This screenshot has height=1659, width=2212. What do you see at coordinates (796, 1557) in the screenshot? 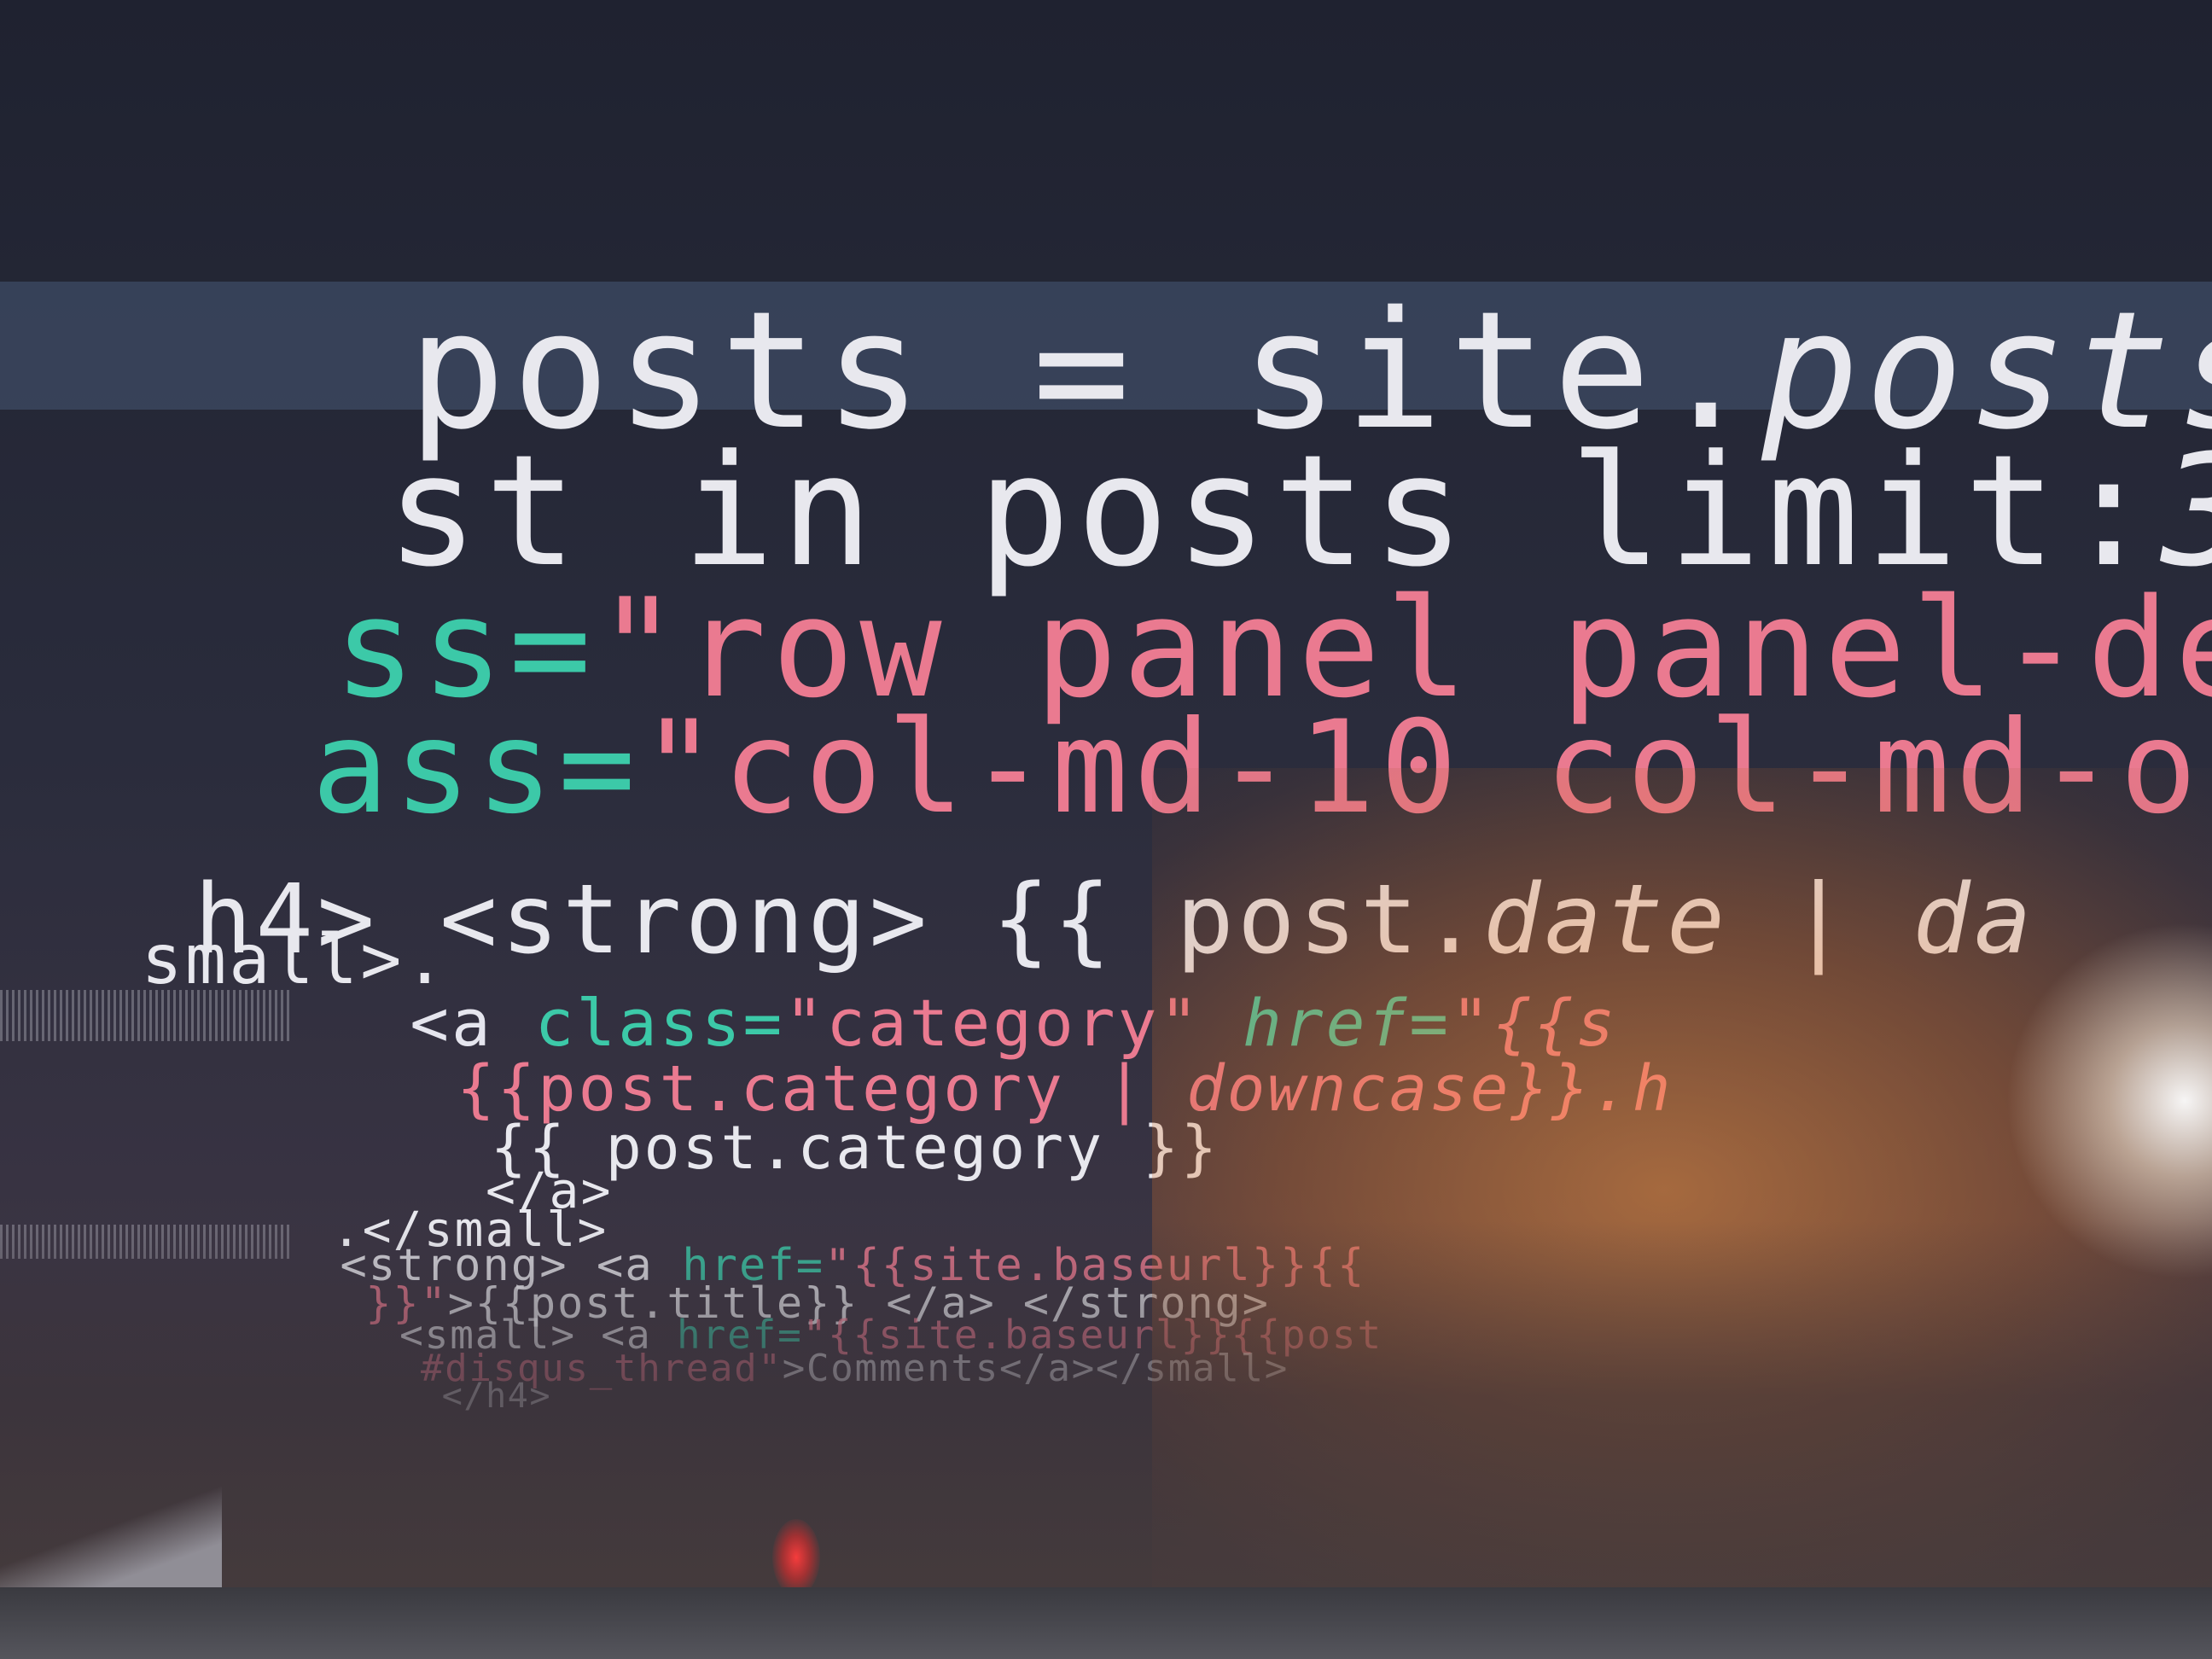
I see `power-led-icon` at bounding box center [796, 1557].